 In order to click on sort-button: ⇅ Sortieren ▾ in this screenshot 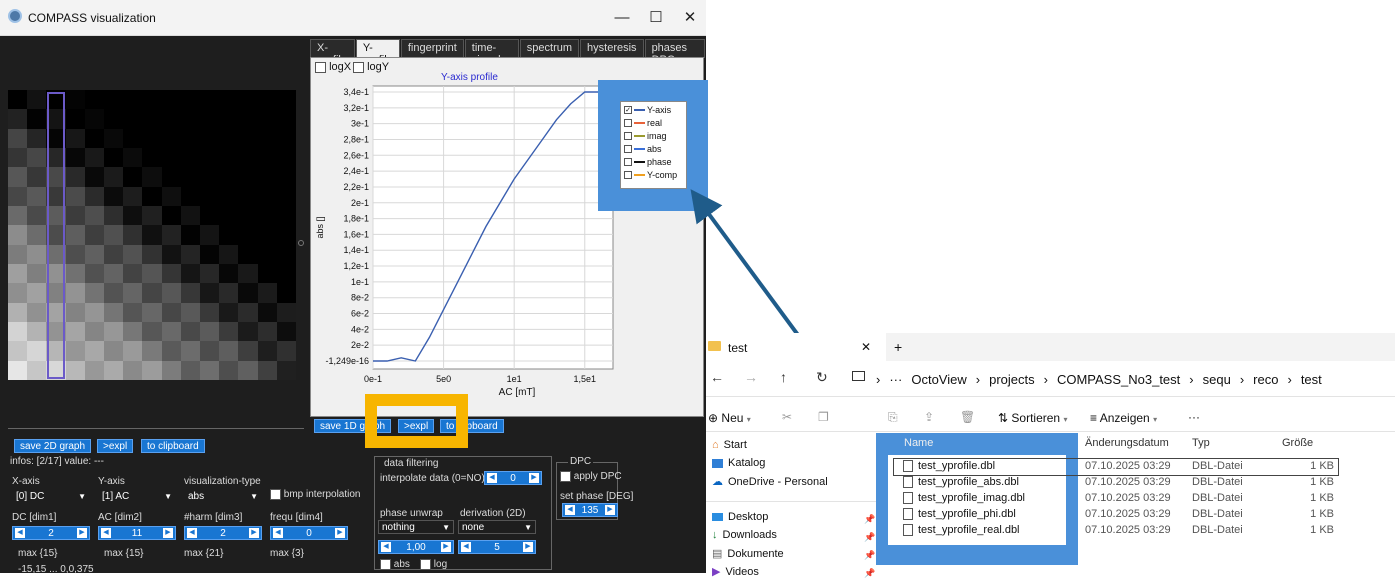, I will do `click(1032, 418)`.